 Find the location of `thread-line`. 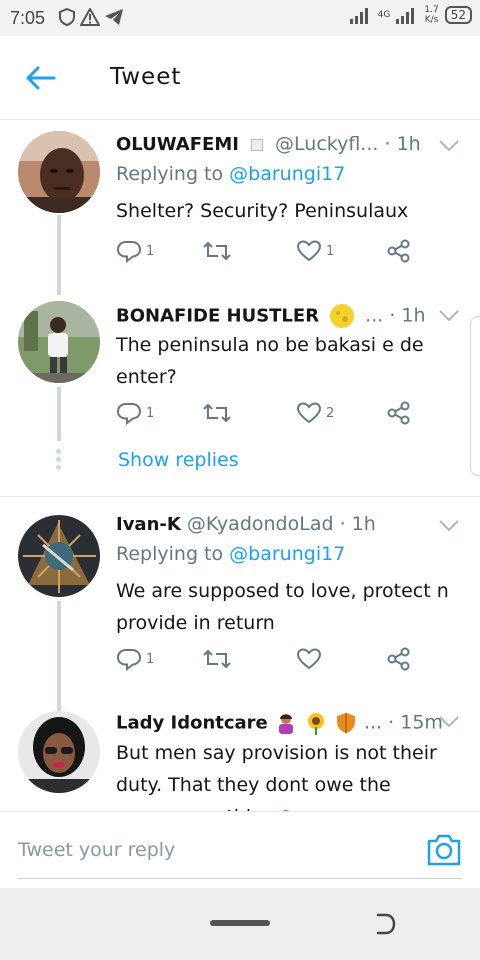

thread-line is located at coordinates (59, 414).